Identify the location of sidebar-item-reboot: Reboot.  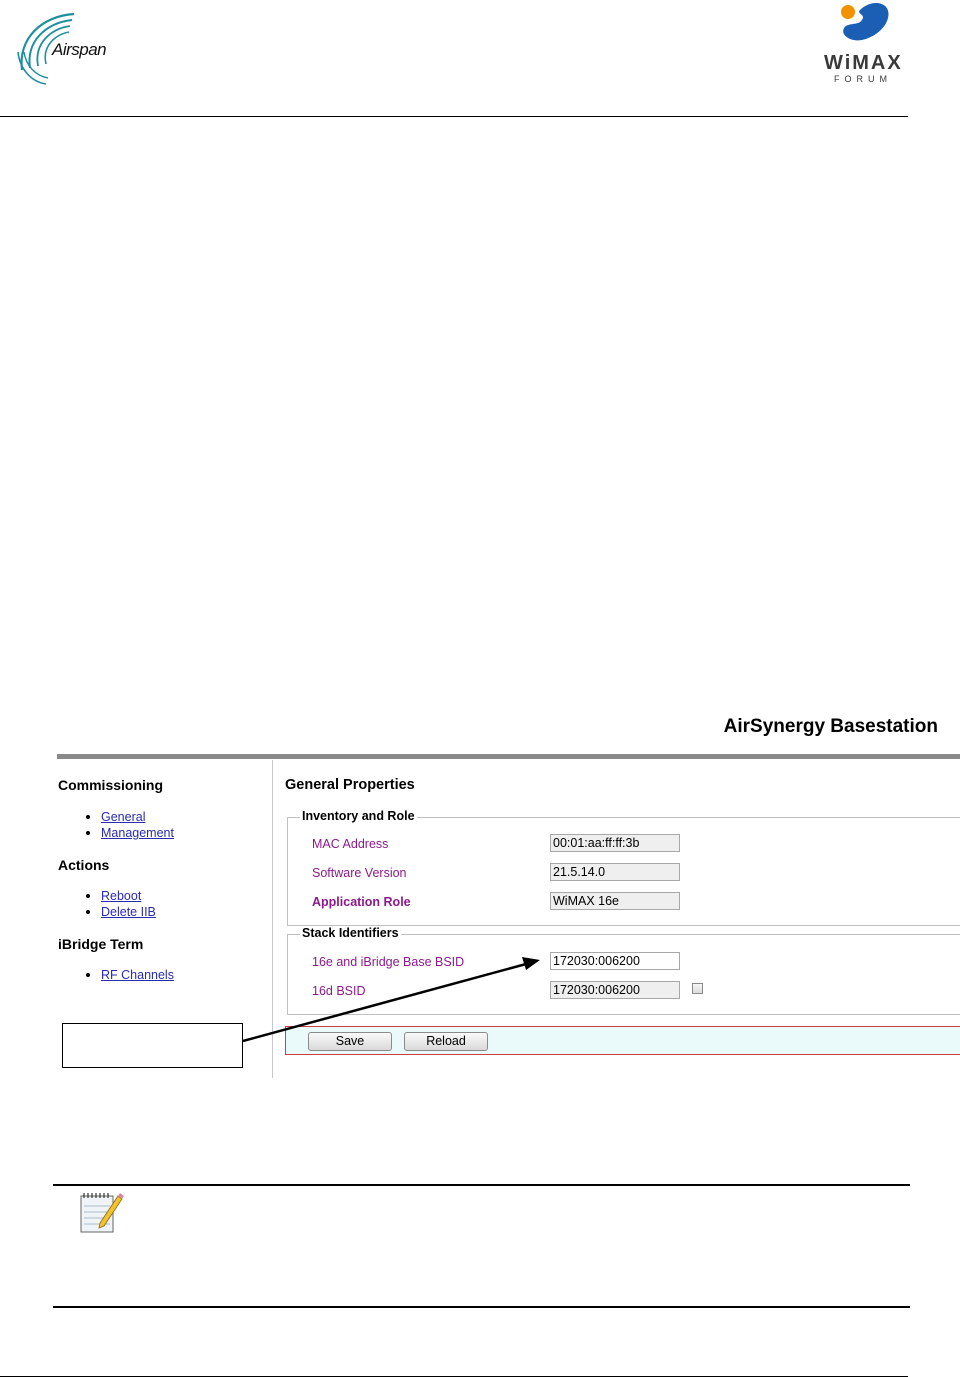
(107, 896).